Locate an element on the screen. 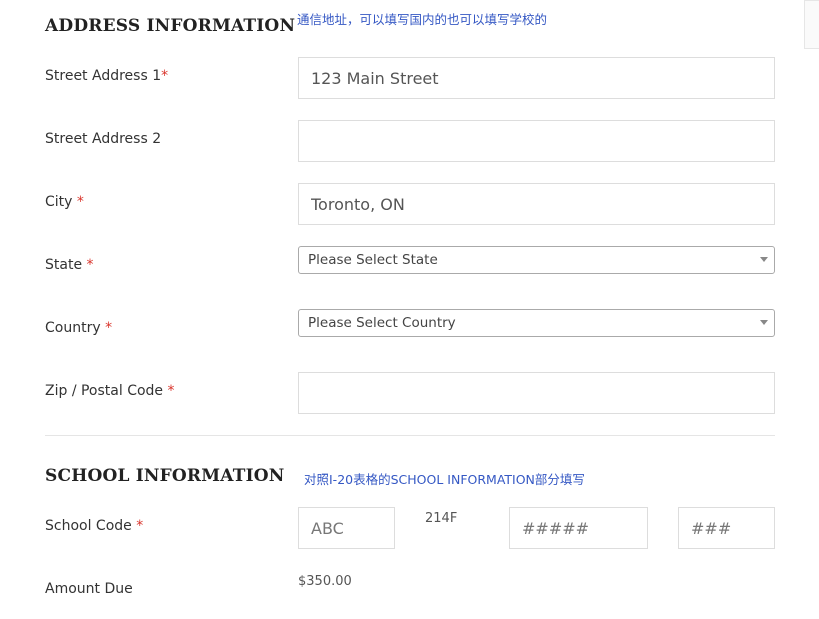 The width and height of the screenshot is (819, 619). zip-label: Zip / Postal Code * is located at coordinates (110, 391).